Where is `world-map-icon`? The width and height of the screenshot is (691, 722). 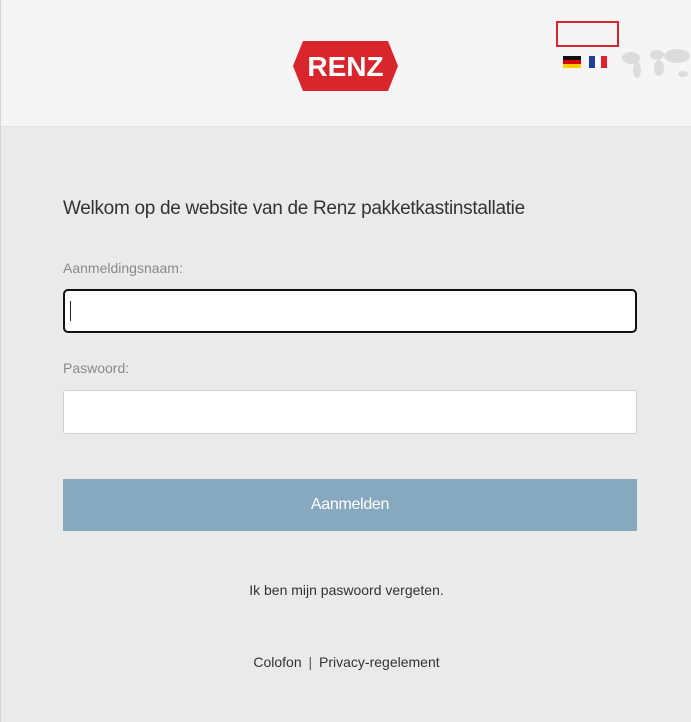
world-map-icon is located at coordinates (656, 63).